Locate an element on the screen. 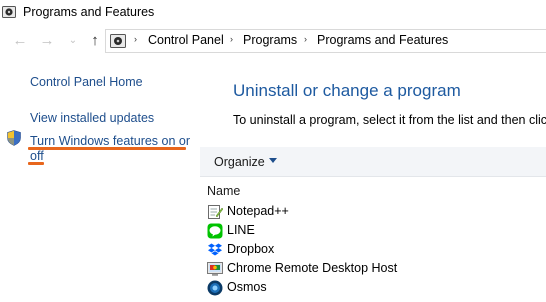  breadcrumb-programs-and-features: Programs and Features is located at coordinates (382, 40).